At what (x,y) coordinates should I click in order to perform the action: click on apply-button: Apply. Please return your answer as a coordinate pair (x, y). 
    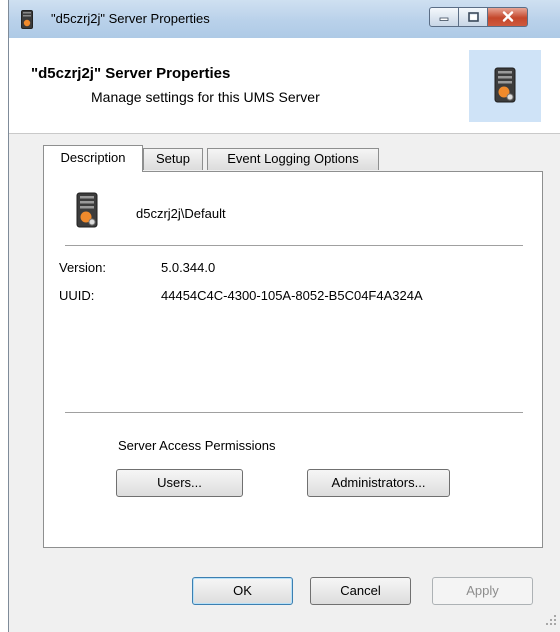
    Looking at the image, I should click on (482, 591).